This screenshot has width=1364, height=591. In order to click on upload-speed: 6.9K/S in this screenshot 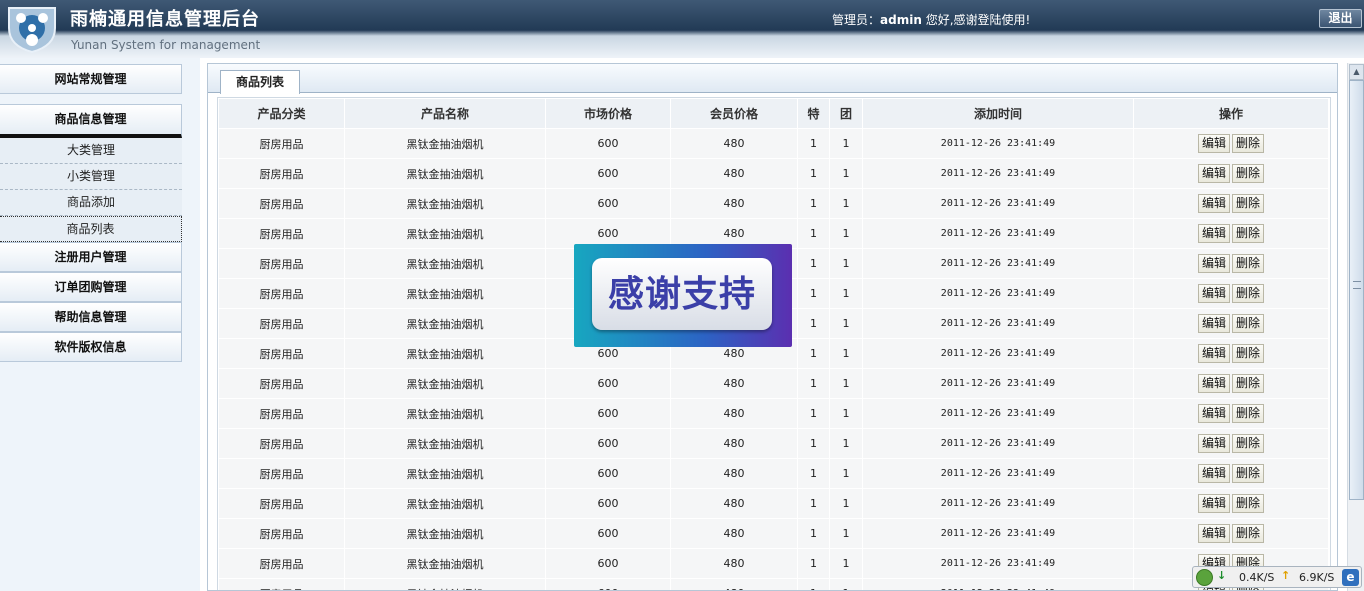, I will do `click(1317, 577)`.